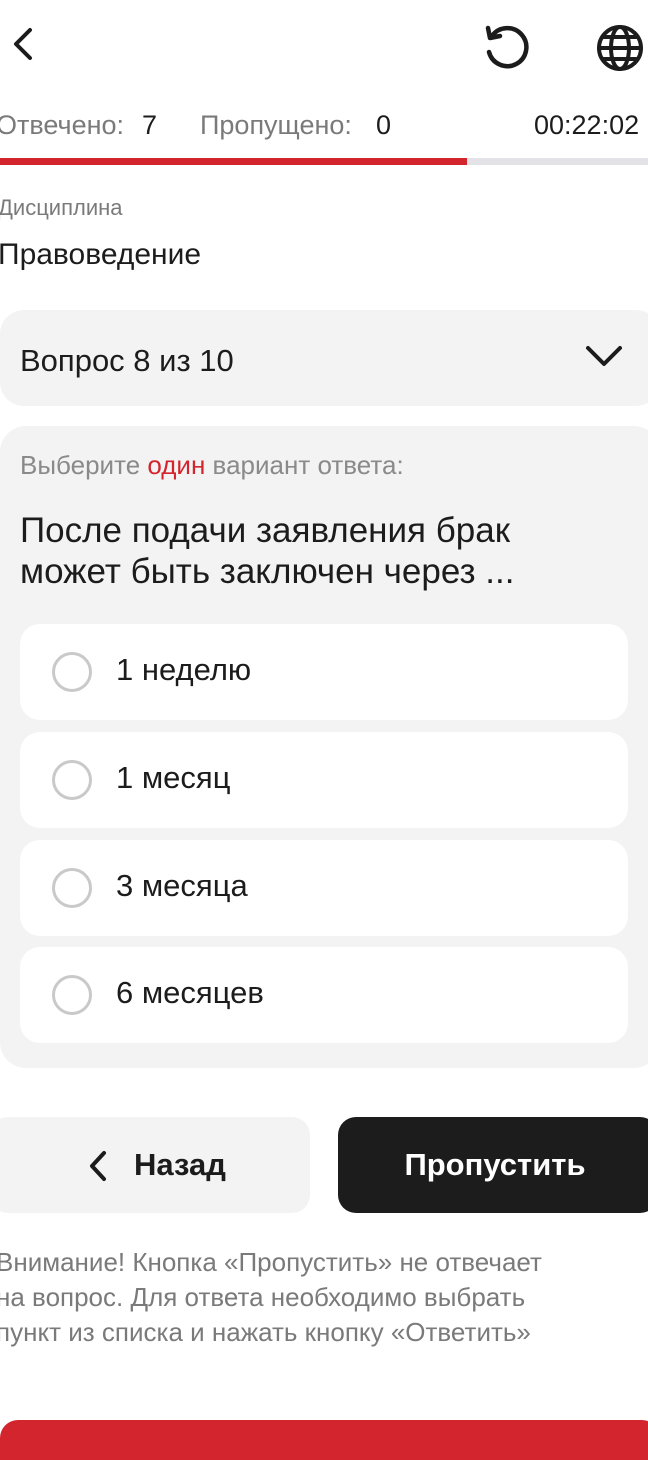  Describe the element at coordinates (176, 465) in the screenshot. I see `hint-accent: один` at that location.